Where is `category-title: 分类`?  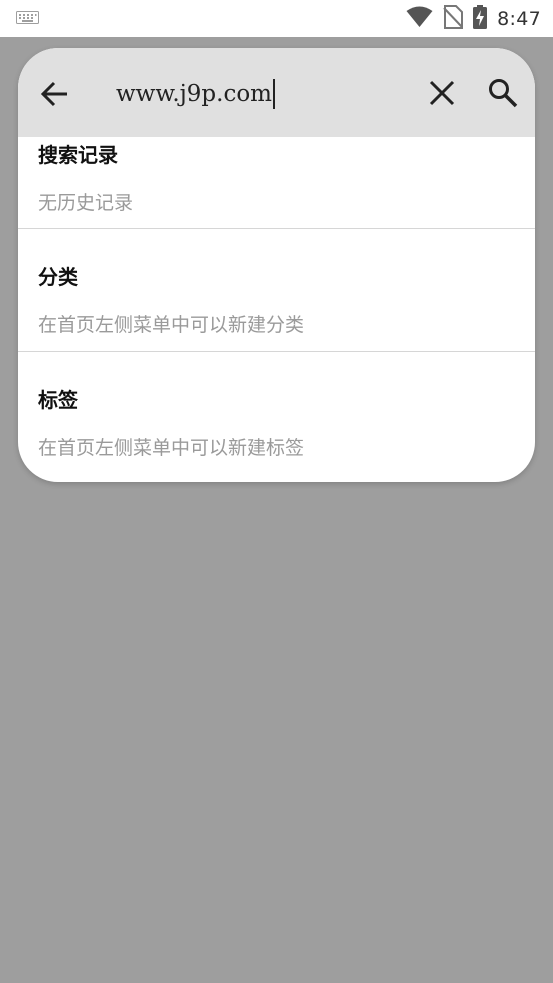 category-title: 分类 is located at coordinates (58, 277).